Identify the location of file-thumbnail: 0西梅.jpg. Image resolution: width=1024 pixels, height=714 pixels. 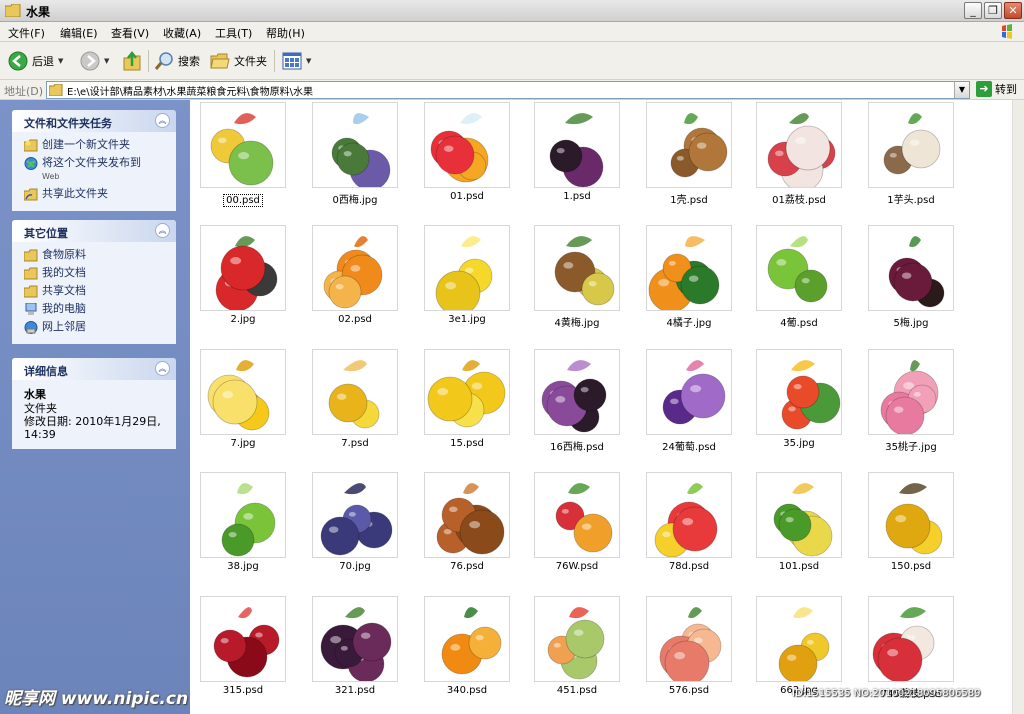
(355, 154).